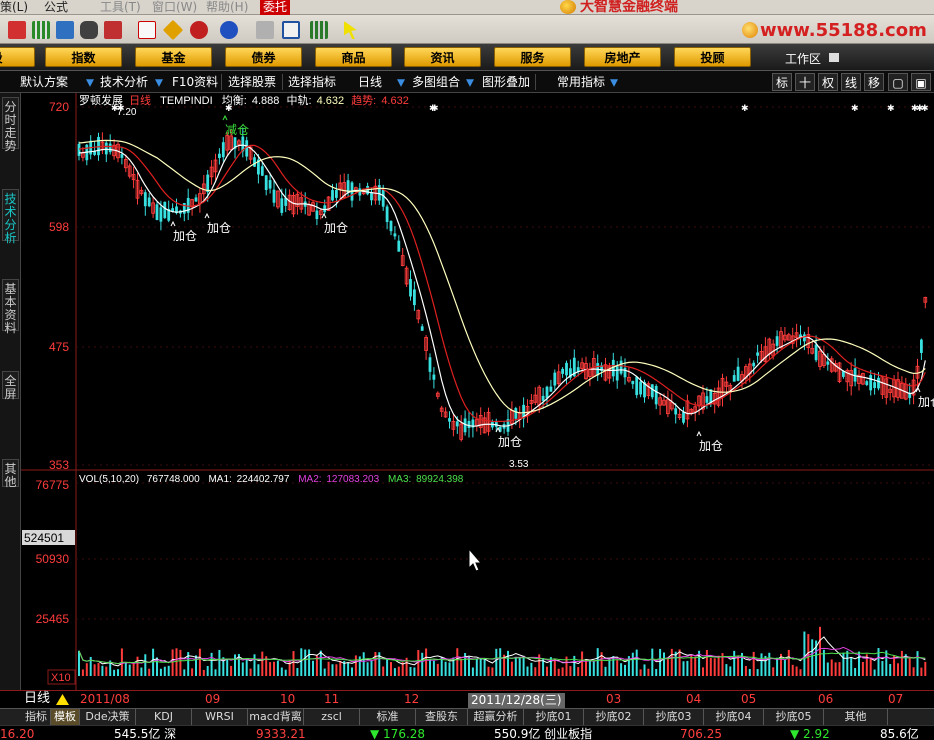  Describe the element at coordinates (266, 101) in the screenshot. I see `balance-value: 4.888` at that location.